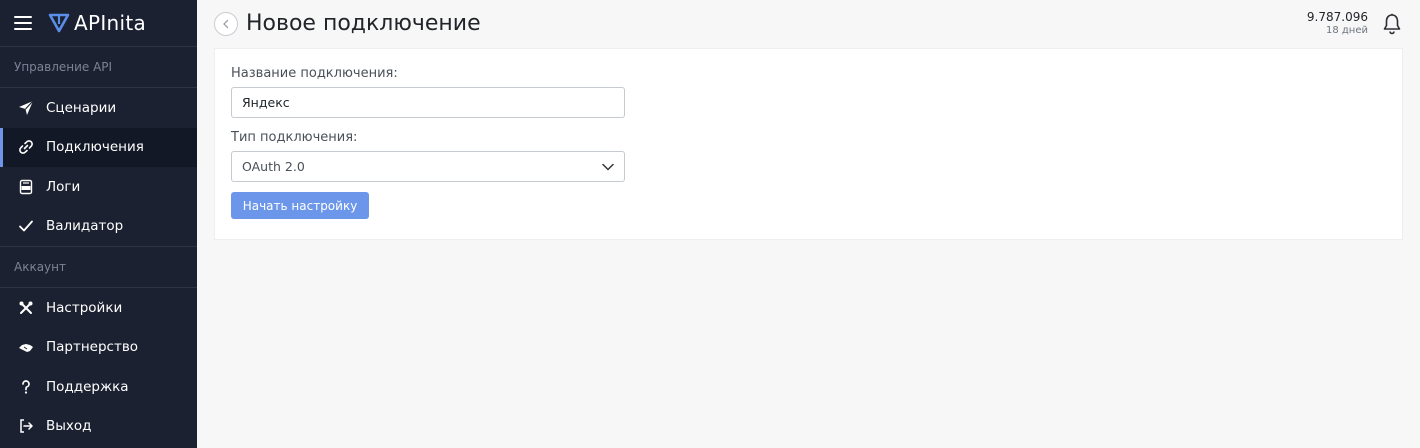 Image resolution: width=1420 pixels, height=448 pixels. I want to click on sidebar-item-connections: Подключения, so click(98, 147).